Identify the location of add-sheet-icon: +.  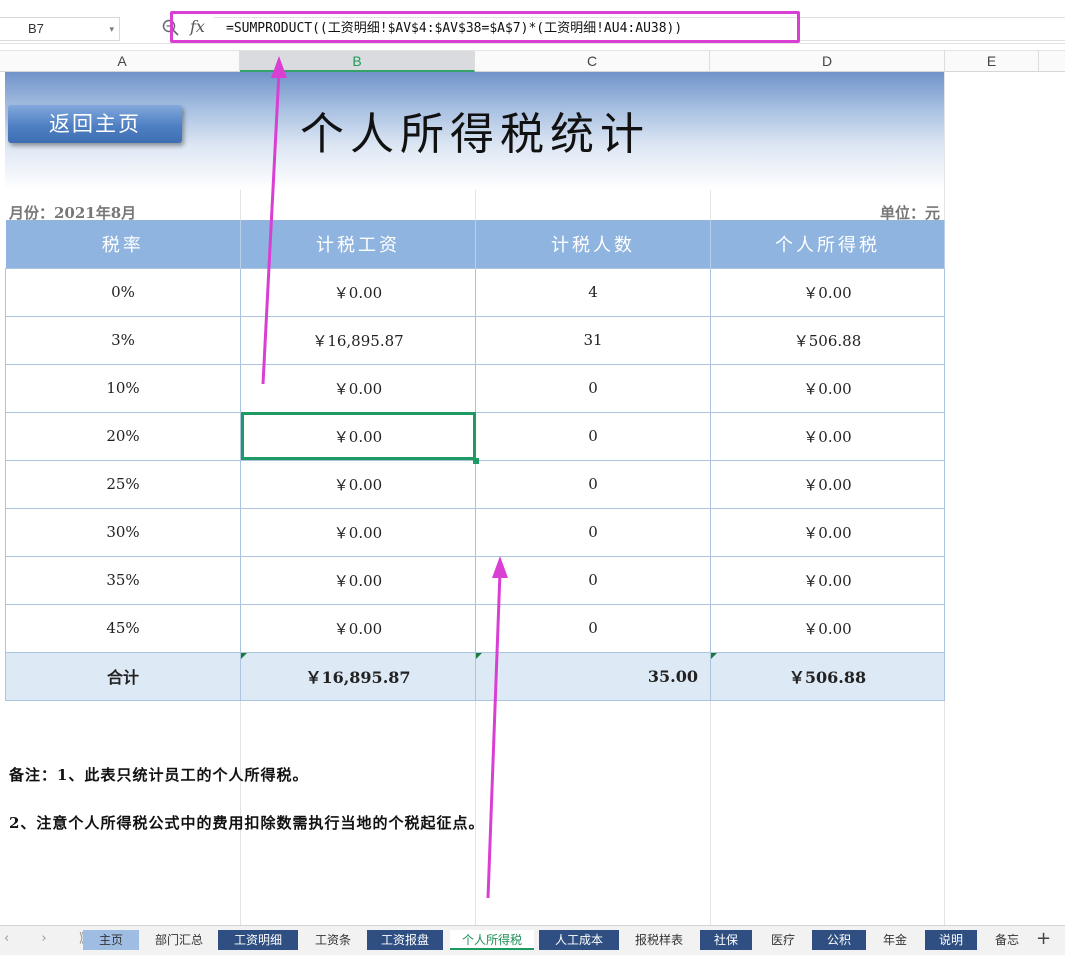
(1043, 938).